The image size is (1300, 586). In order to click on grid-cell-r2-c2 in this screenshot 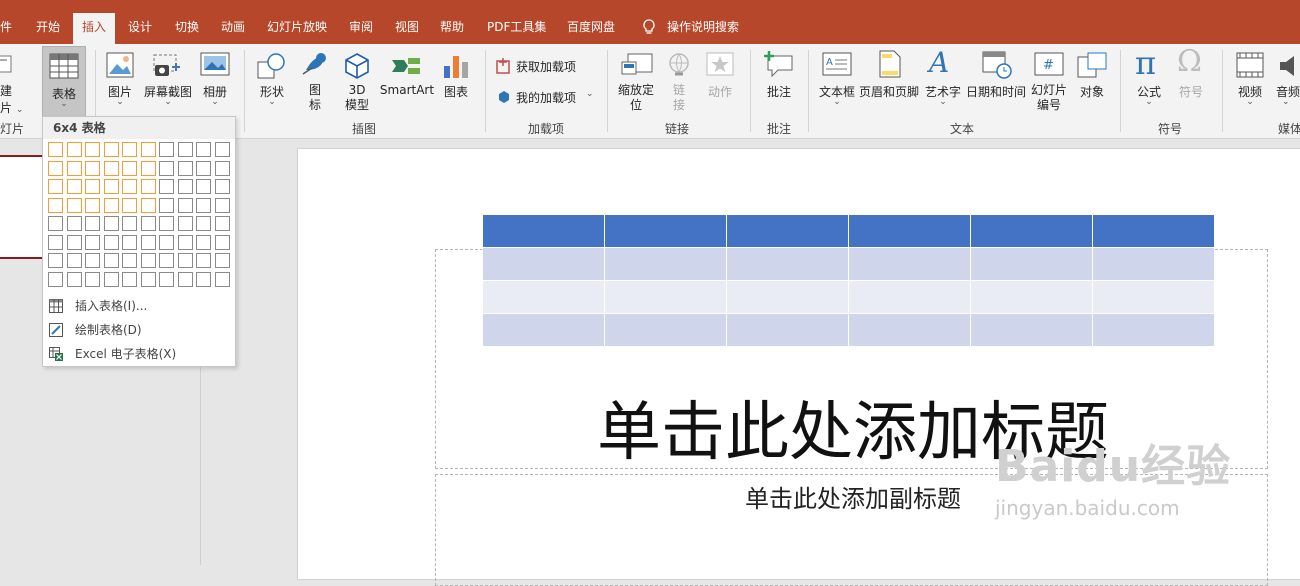, I will do `click(74, 168)`.